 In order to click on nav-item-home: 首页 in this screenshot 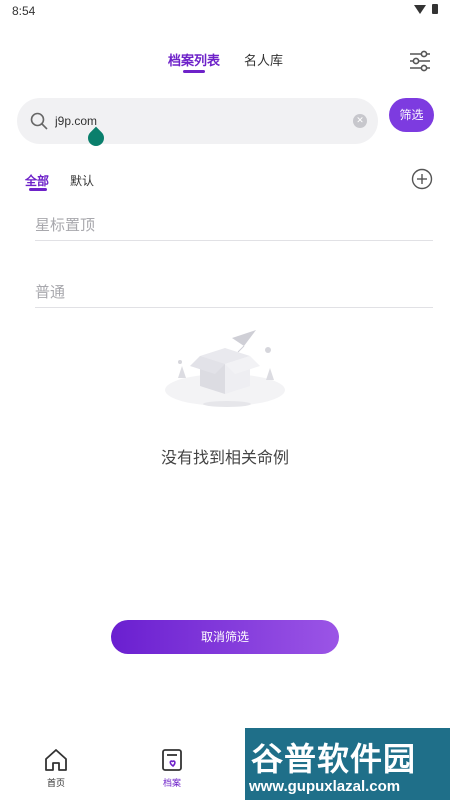, I will do `click(56, 764)`.